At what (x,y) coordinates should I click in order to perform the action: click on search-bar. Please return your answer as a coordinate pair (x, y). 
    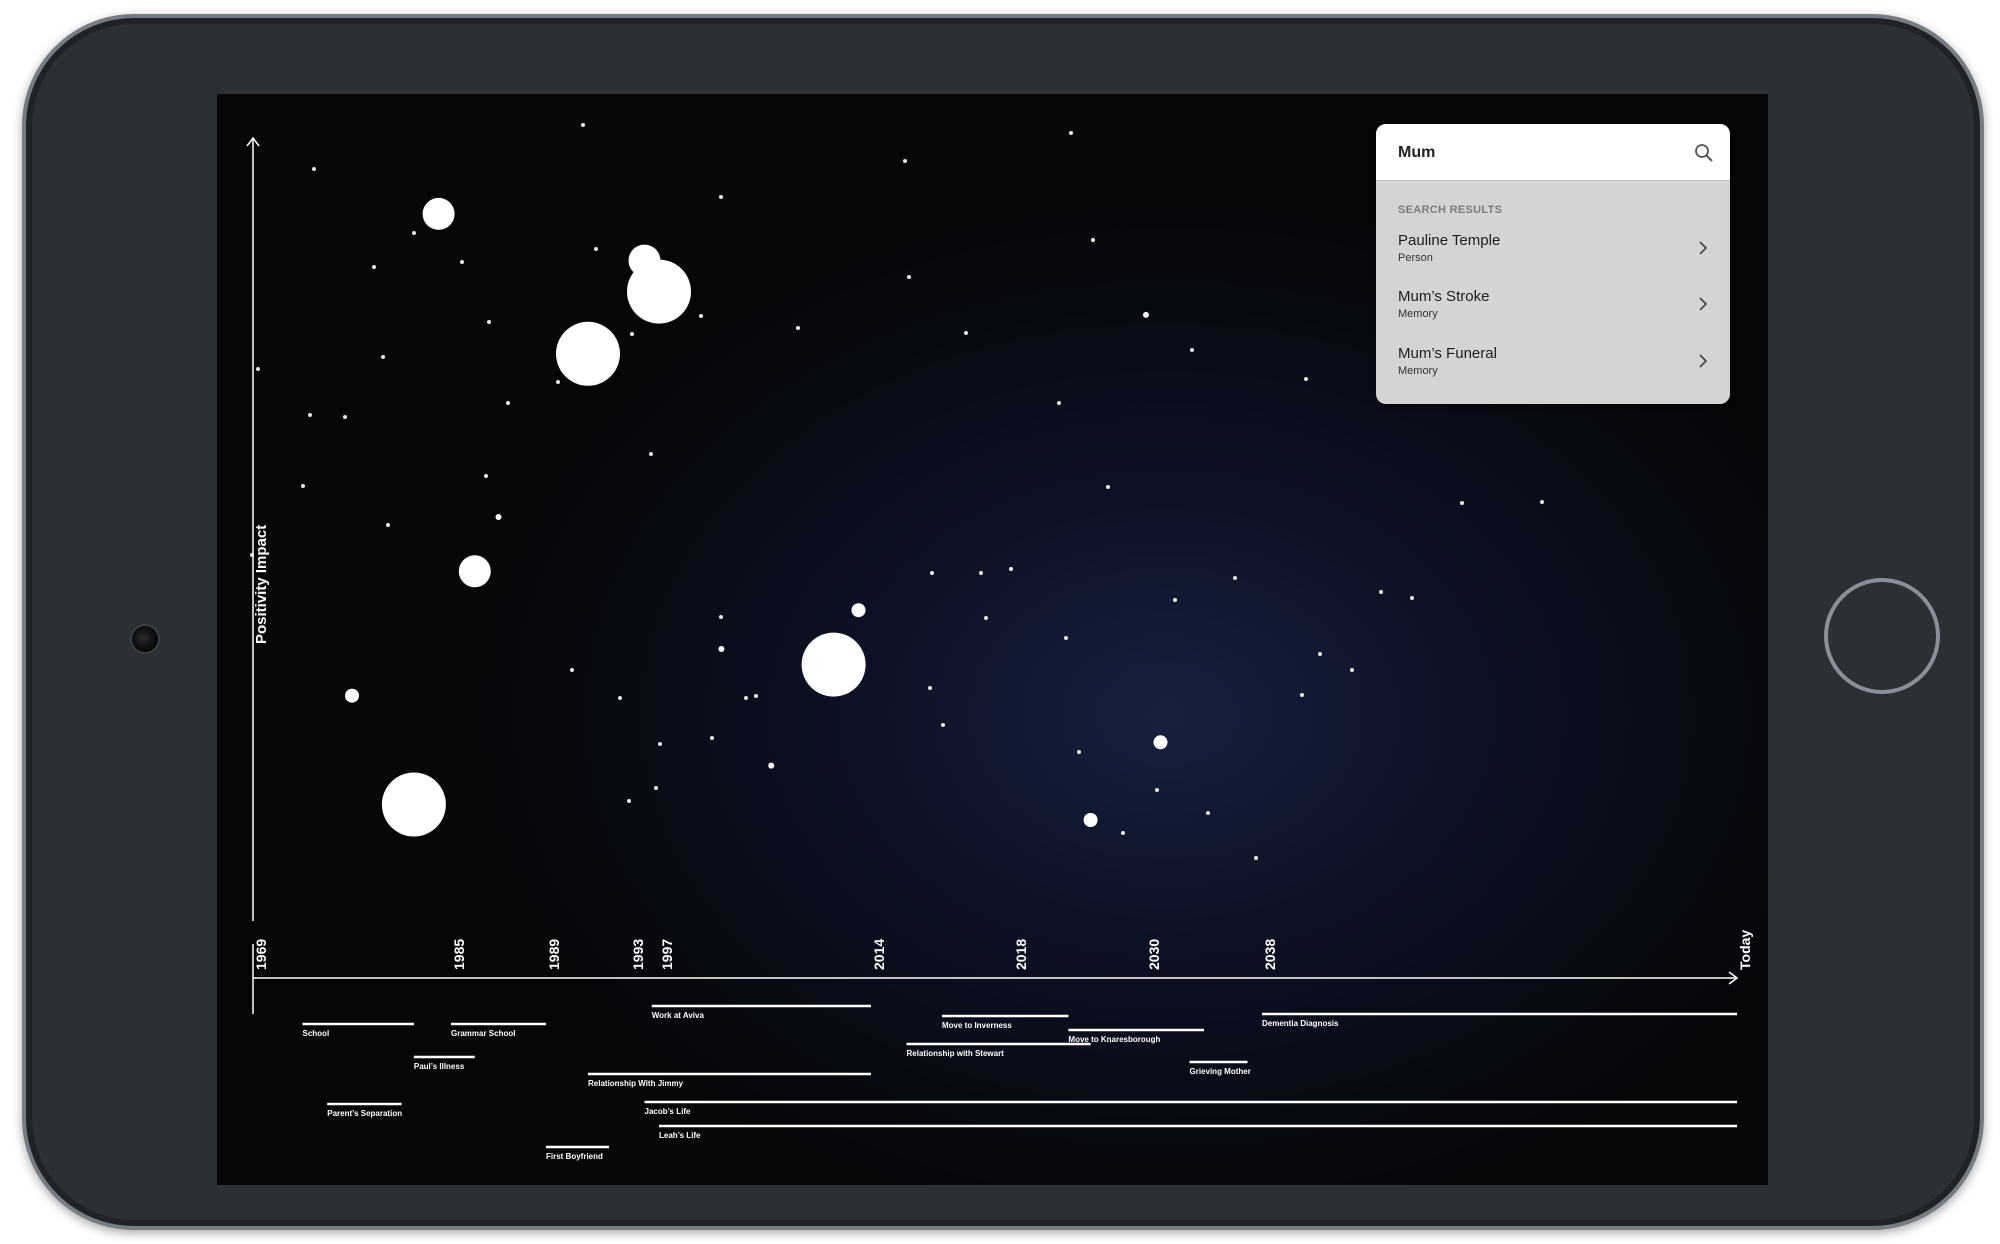
    Looking at the image, I should click on (1553, 152).